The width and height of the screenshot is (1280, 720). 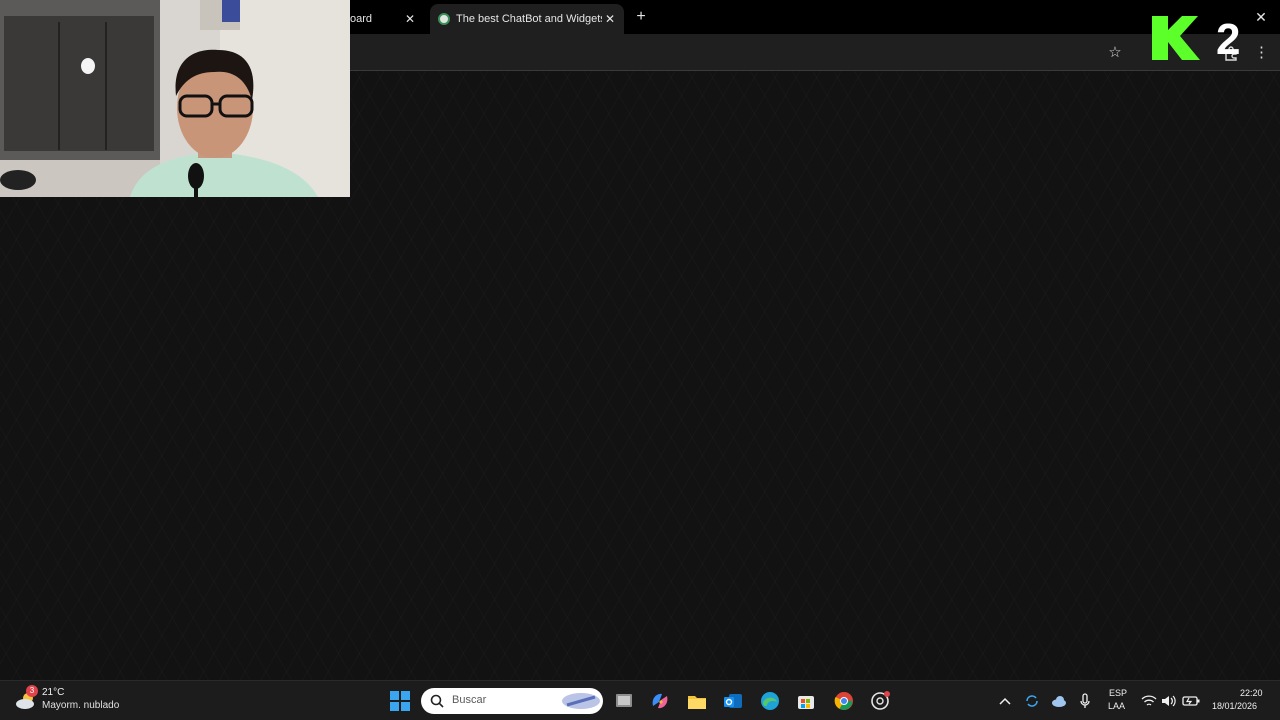 I want to click on chrome-icon, so click(x=844, y=701).